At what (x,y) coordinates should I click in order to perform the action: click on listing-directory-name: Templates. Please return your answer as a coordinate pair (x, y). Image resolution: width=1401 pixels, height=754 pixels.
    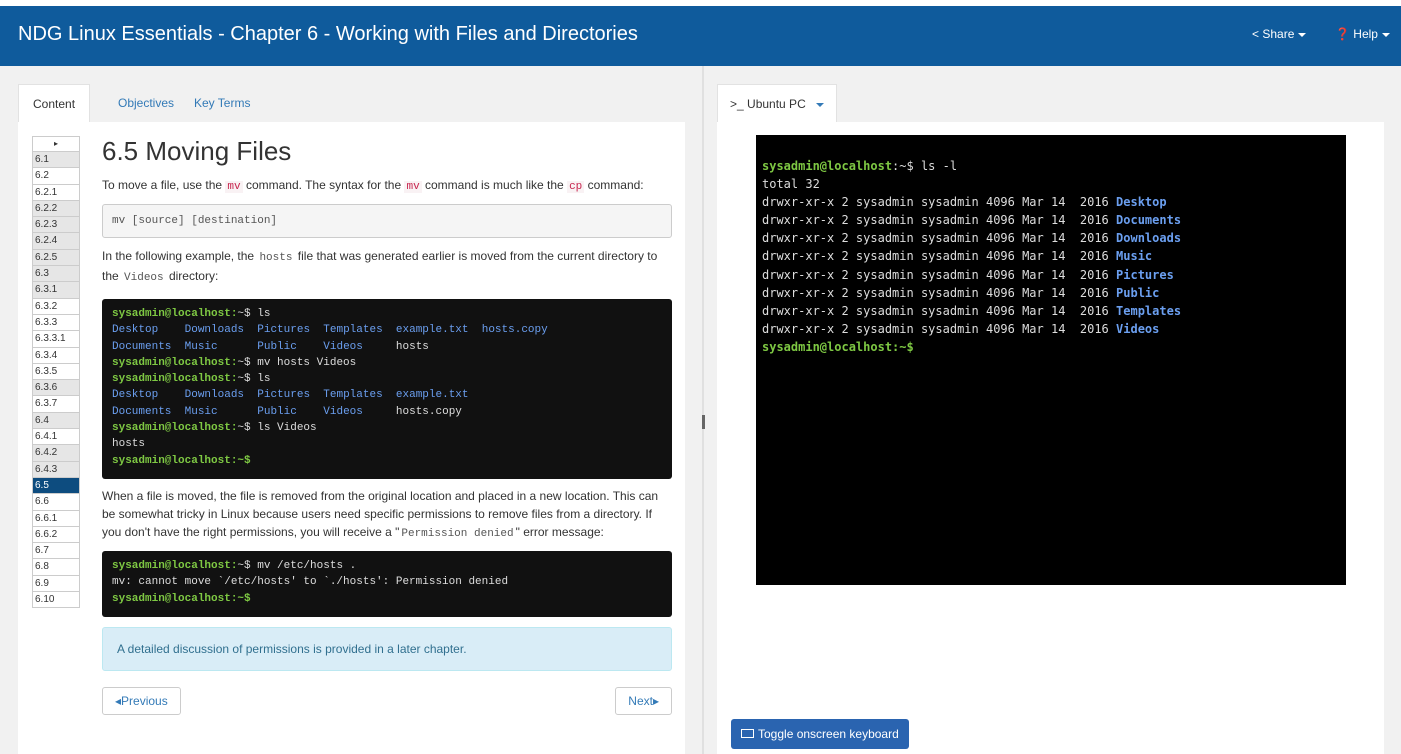
    Looking at the image, I should click on (1149, 310).